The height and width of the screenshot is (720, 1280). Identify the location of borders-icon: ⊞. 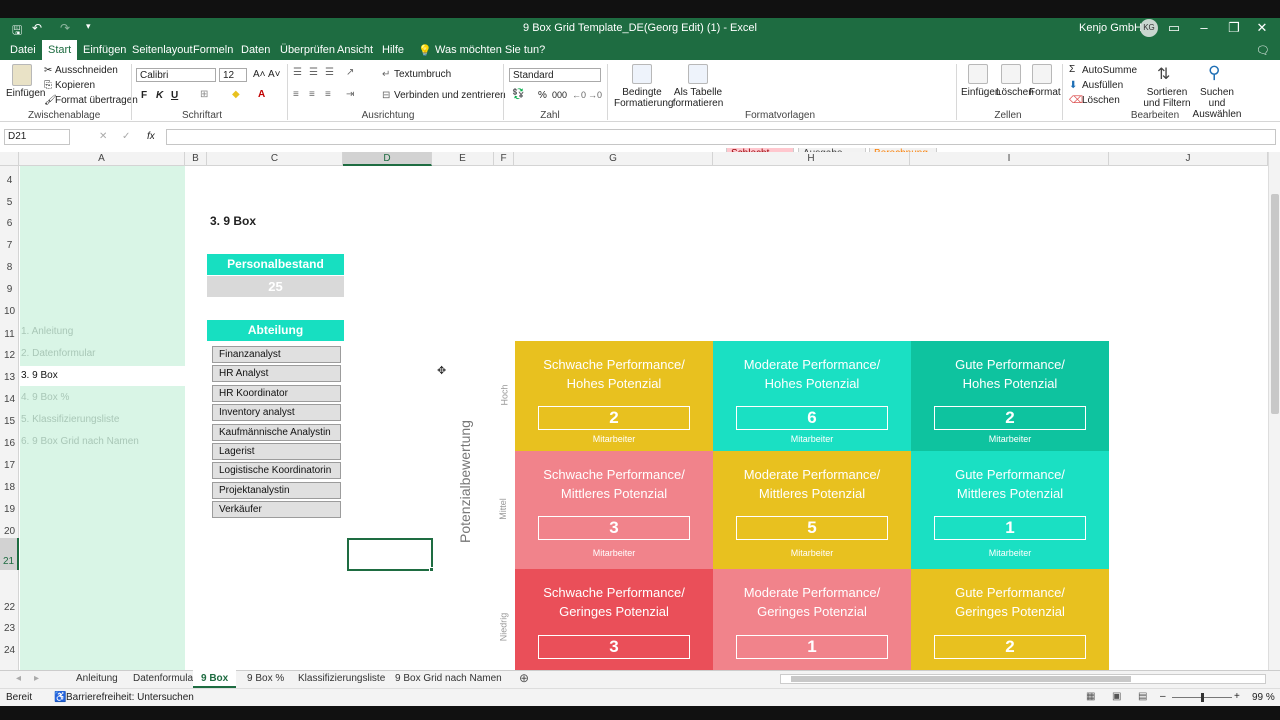
(204, 94).